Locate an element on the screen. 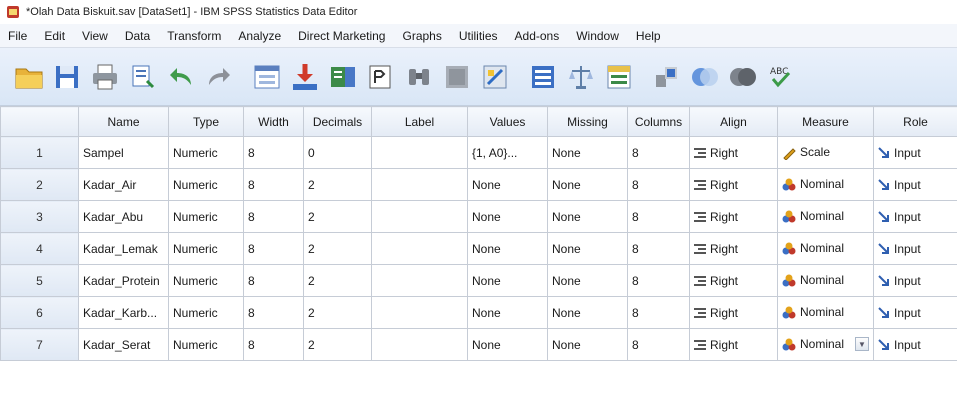  row-number: 5 is located at coordinates (39, 280).